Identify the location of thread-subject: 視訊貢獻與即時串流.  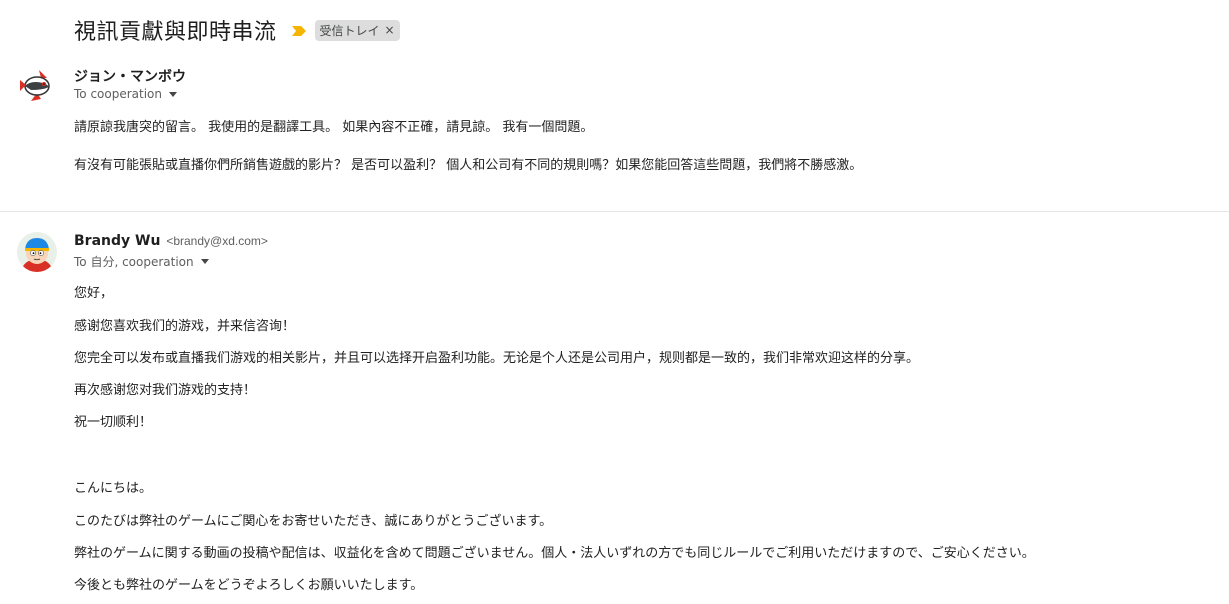
(175, 32).